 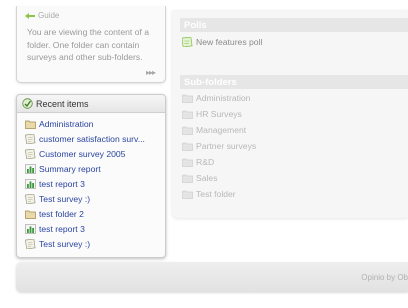 I want to click on subfolder-item-label: Administration, so click(x=223, y=98).